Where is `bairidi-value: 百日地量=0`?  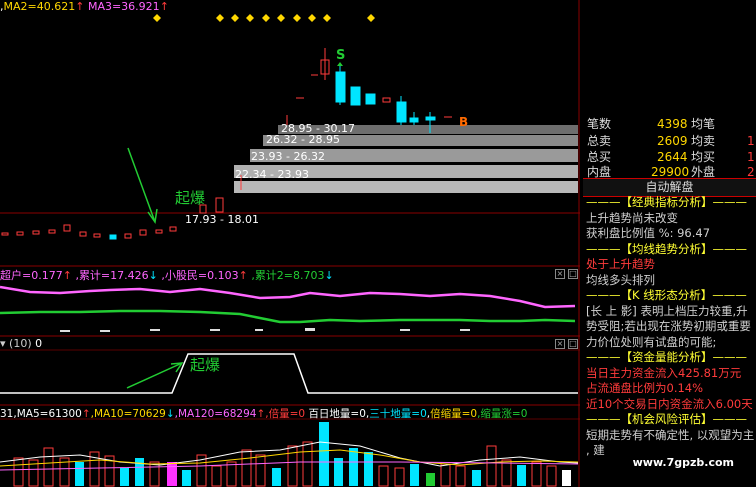 bairidi-value: 百日地量=0 is located at coordinates (337, 414).